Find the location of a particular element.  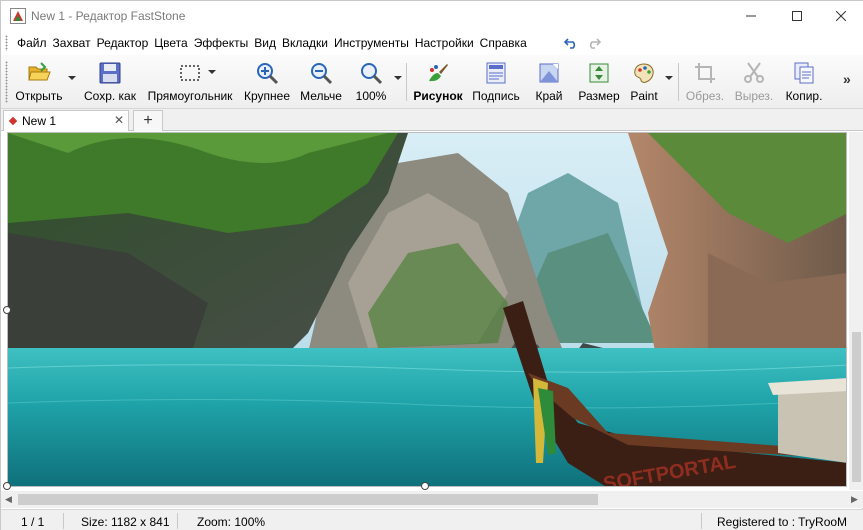

crop-label: Обрез. is located at coordinates (705, 96).